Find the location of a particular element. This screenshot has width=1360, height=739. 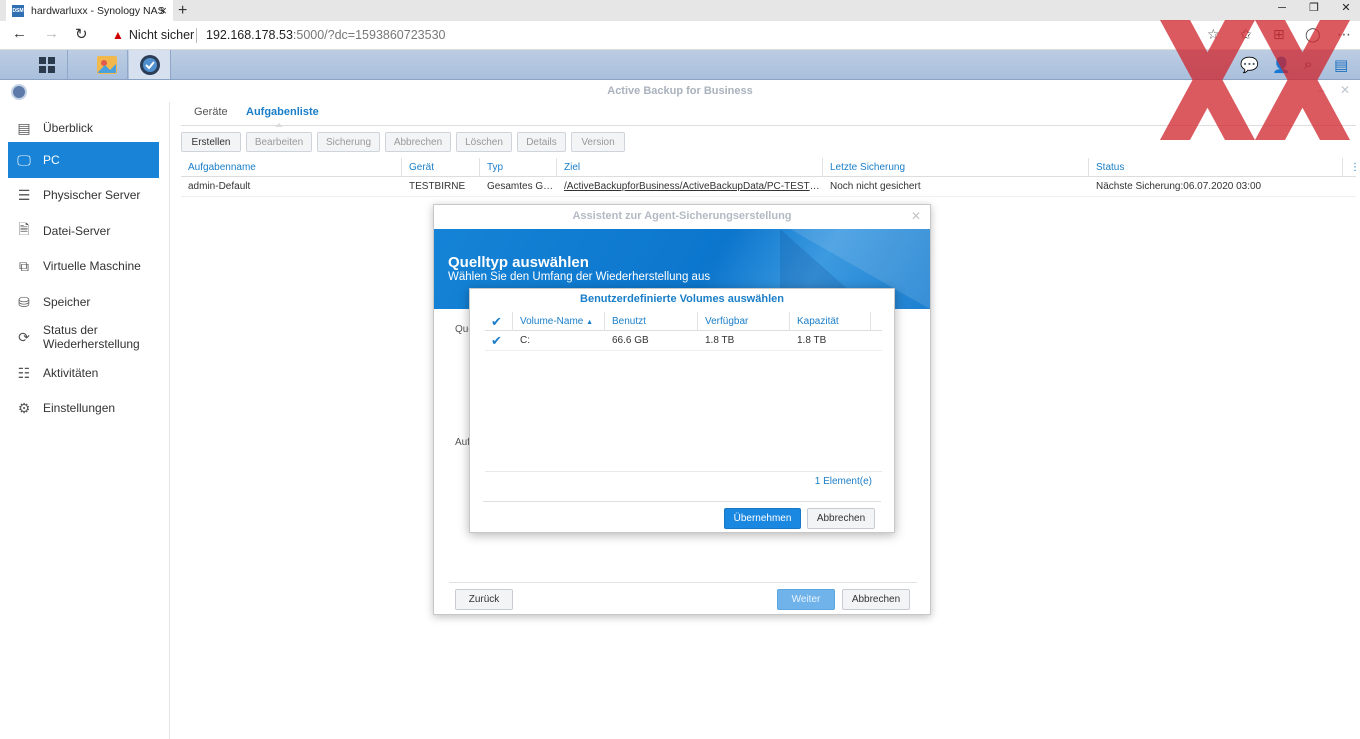

sidebar-item-file-server: 🗎 Datei-Server is located at coordinates (83, 231).